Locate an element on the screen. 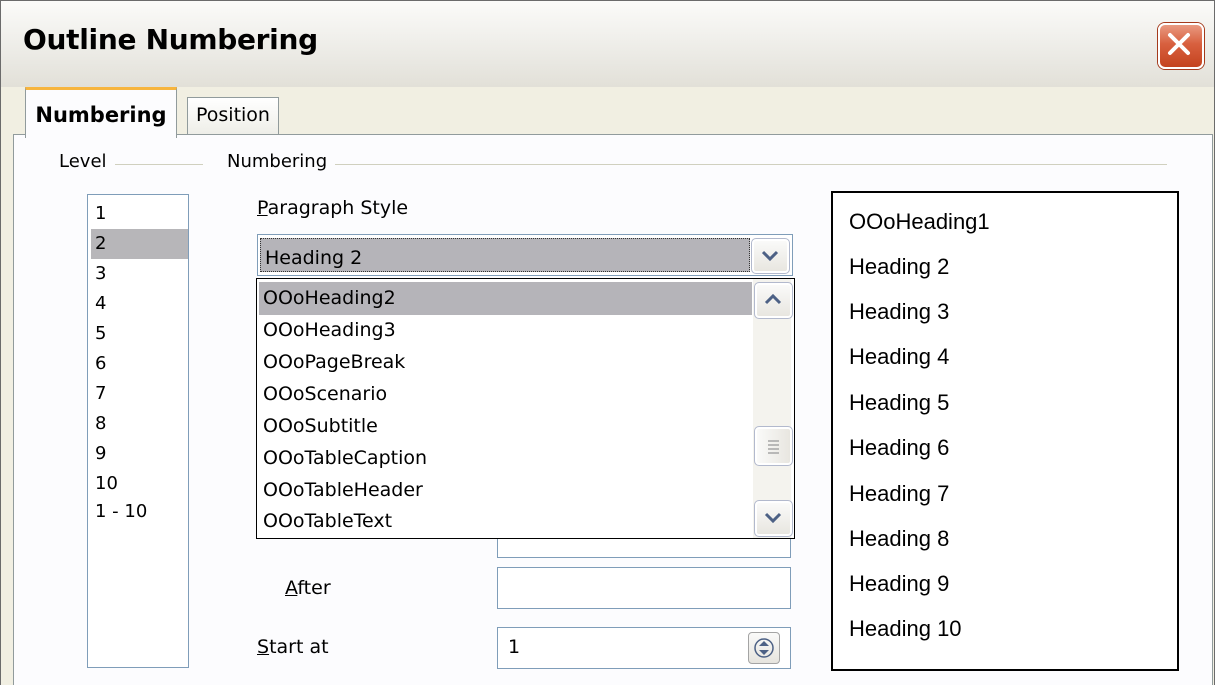  dropdown-option: OOoTableText is located at coordinates (505, 521).